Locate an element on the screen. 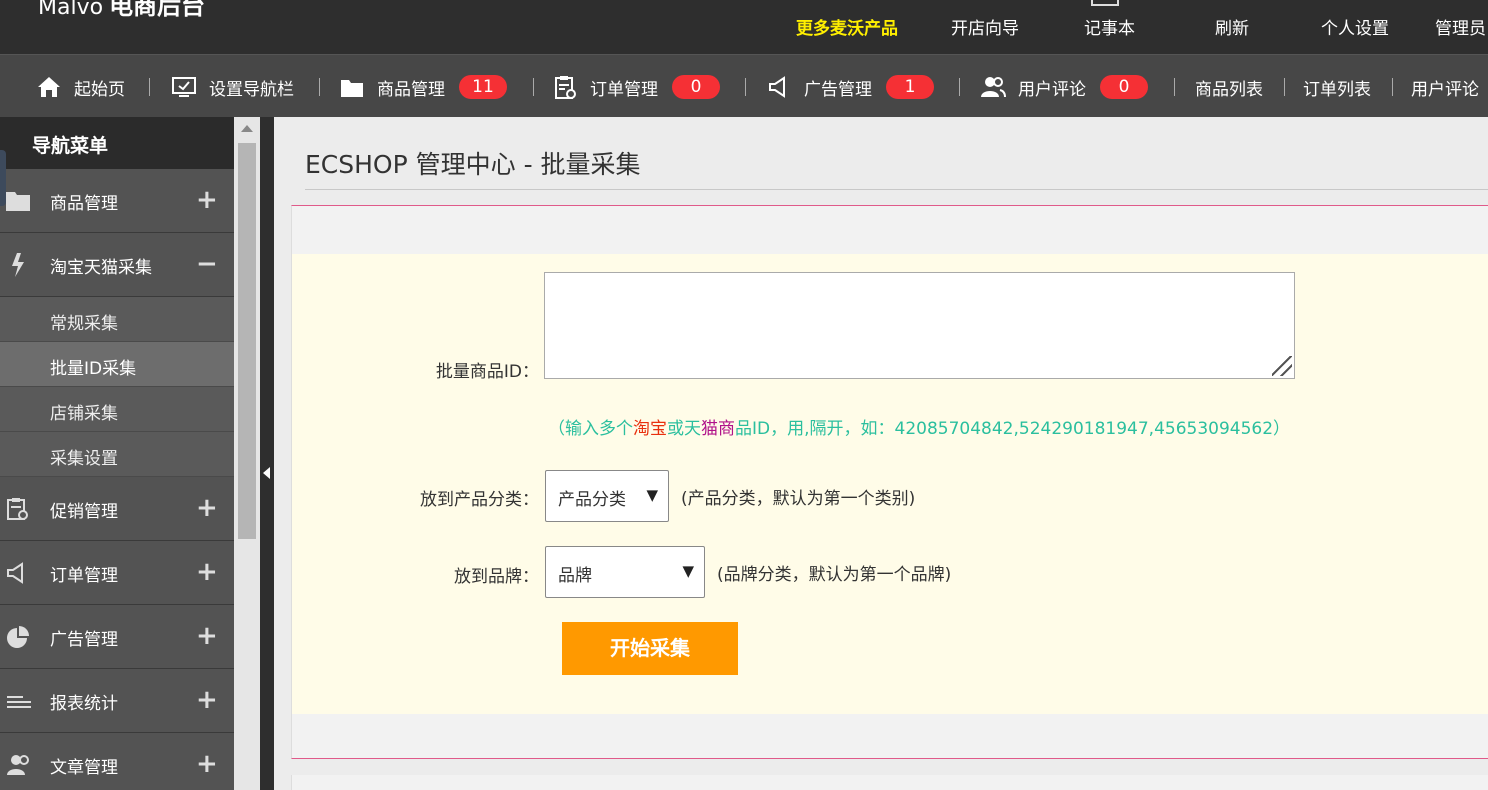 The image size is (1488, 790). quick-nav-reviews: 用户评论 0 is located at coordinates (1064, 87).